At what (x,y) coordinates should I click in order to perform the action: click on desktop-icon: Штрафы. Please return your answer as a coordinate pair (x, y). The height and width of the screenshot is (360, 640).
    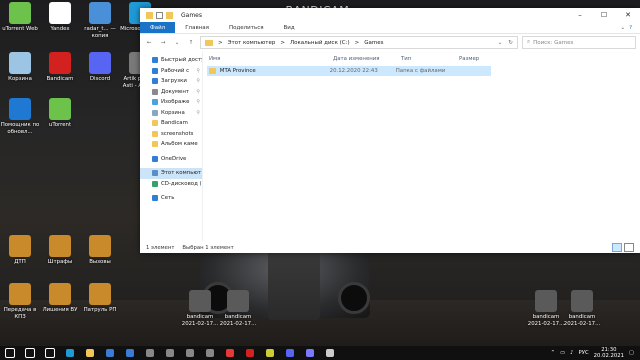
    Looking at the image, I should click on (60, 250).